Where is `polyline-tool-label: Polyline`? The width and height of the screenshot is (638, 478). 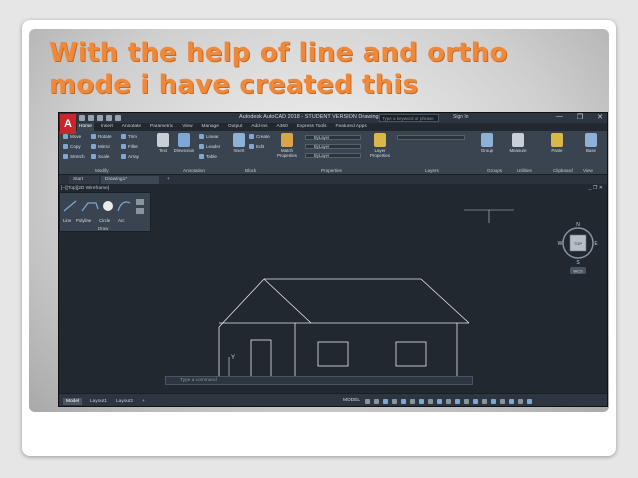 polyline-tool-label: Polyline is located at coordinates (83, 220).